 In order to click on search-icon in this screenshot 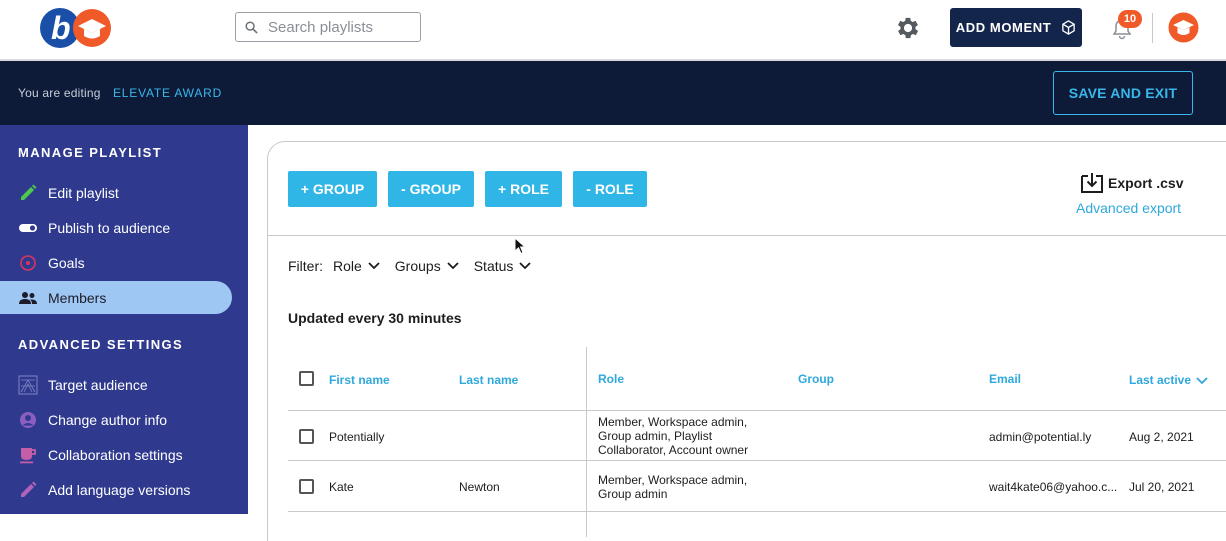, I will do `click(251, 27)`.